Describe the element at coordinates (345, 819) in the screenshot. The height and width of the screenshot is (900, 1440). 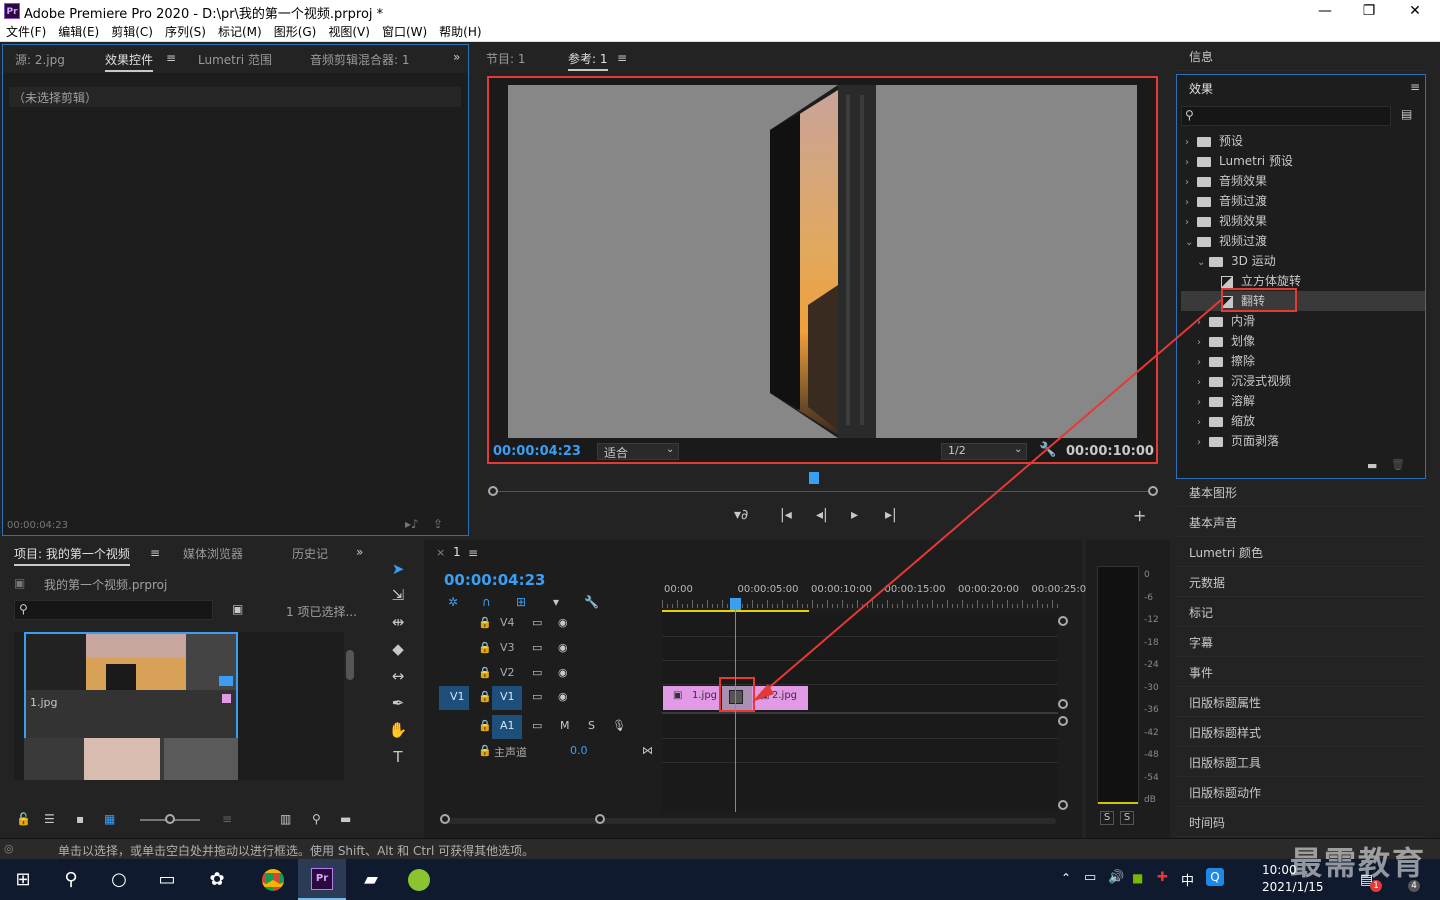
I see `new-bin-icon: ▬` at that location.